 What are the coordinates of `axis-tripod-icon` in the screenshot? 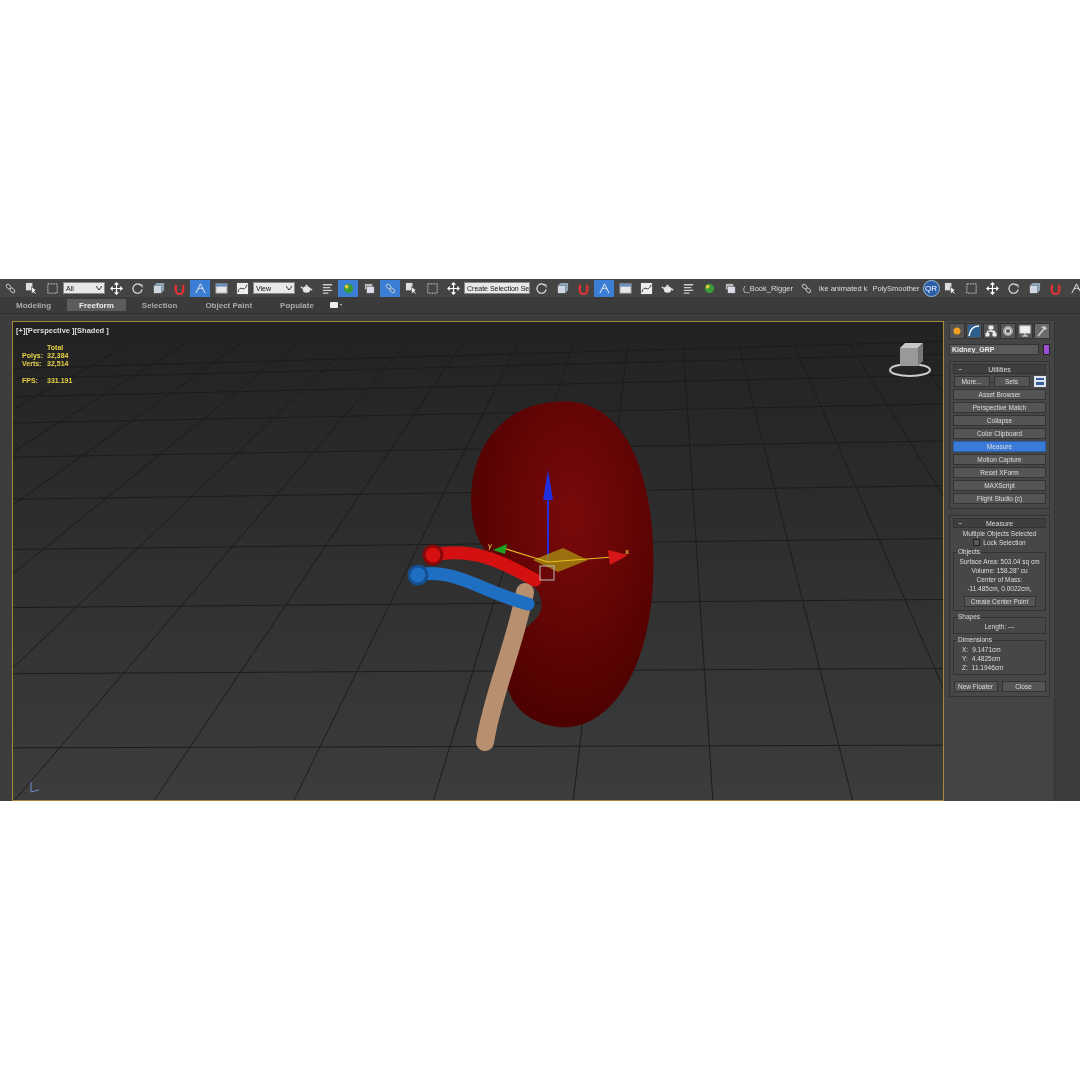 It's located at (35, 787).